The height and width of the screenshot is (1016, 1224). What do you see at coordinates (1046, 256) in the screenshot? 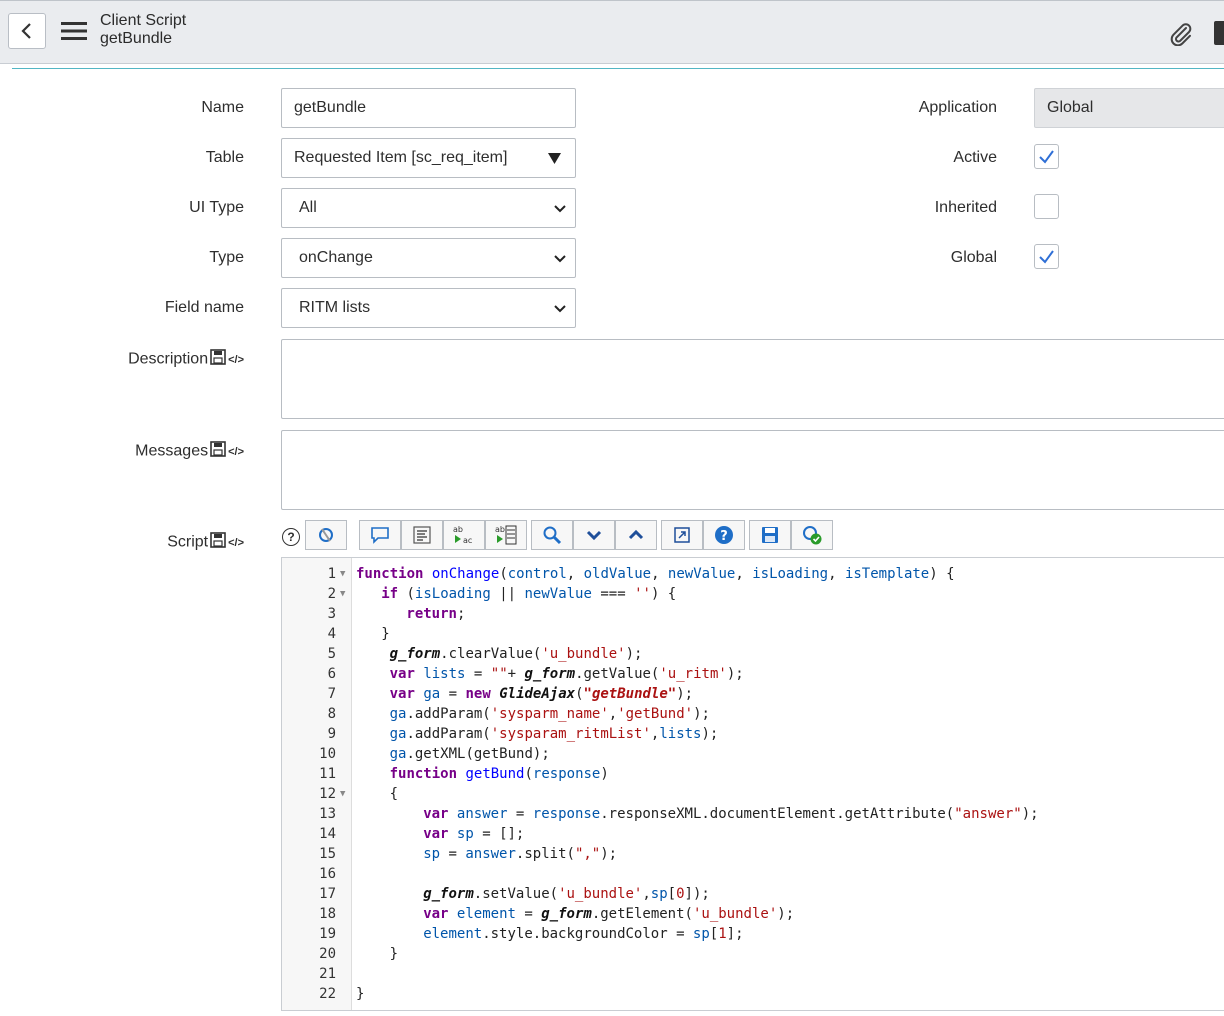
I see `global-checkbox` at bounding box center [1046, 256].